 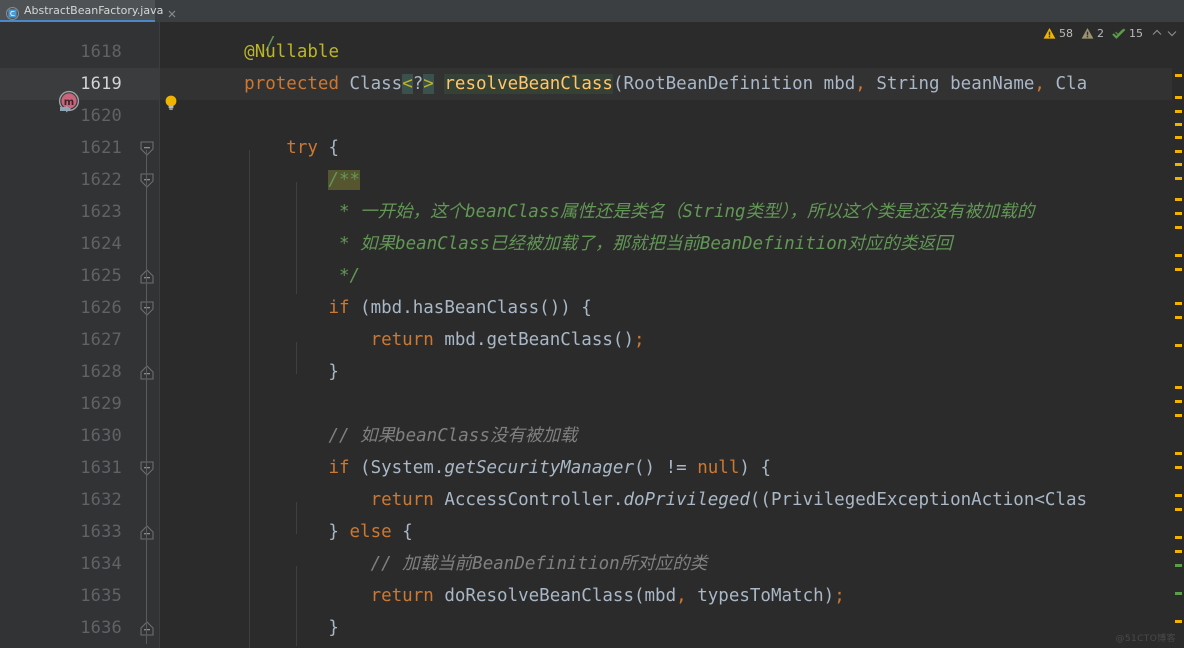 What do you see at coordinates (101, 148) in the screenshot?
I see `line-number: 1621` at bounding box center [101, 148].